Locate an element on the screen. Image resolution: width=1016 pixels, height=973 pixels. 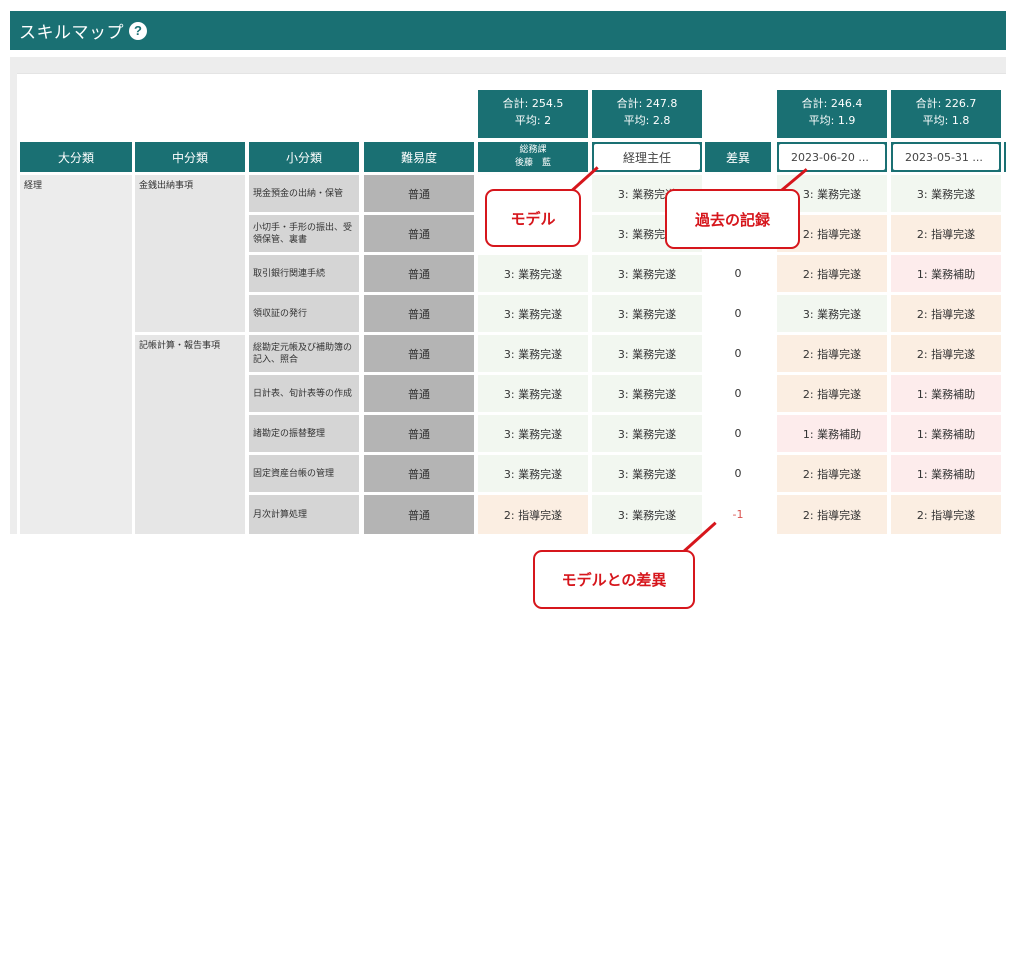
model-select: 経理主任 is located at coordinates (647, 157).